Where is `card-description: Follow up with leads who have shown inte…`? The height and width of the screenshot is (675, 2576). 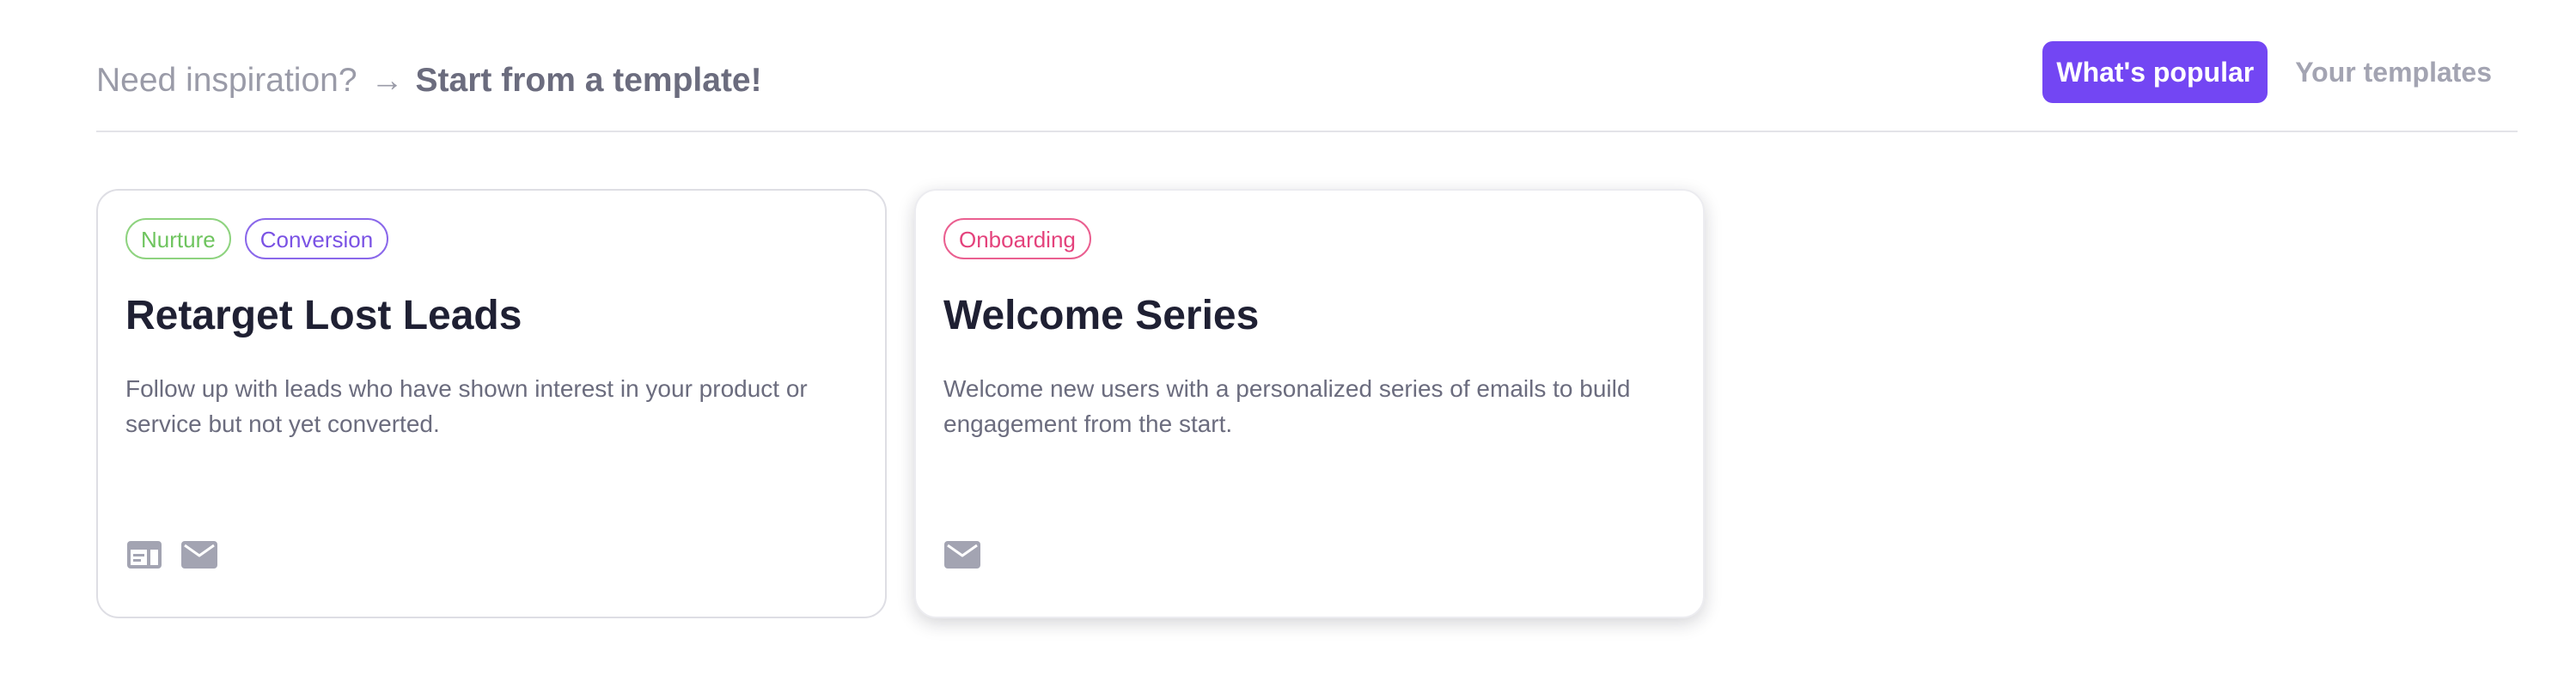 card-description: Follow up with leads who have shown inte… is located at coordinates (466, 406).